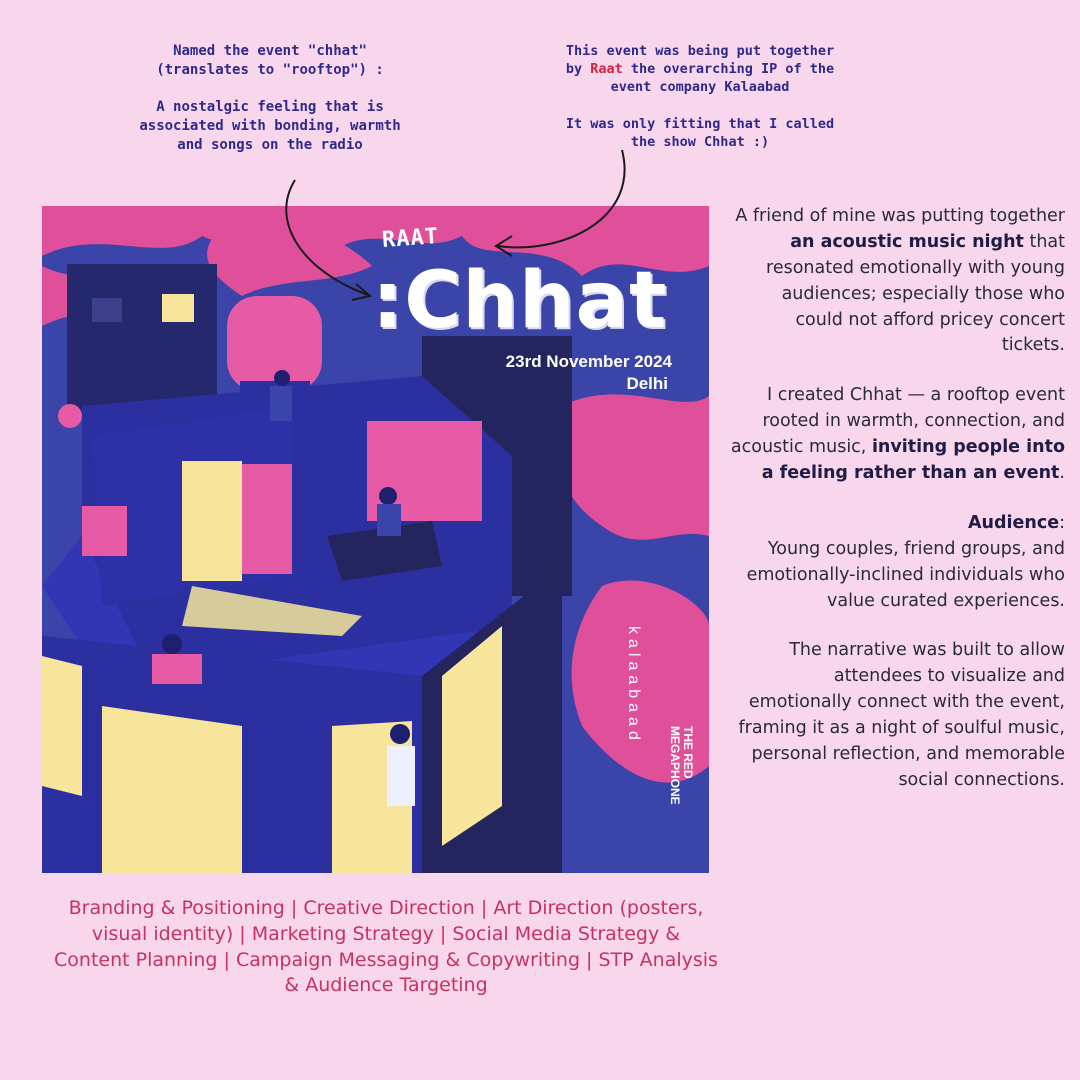 The width and height of the screenshot is (1080, 1080). I want to click on annotation-text: by, so click(578, 69).